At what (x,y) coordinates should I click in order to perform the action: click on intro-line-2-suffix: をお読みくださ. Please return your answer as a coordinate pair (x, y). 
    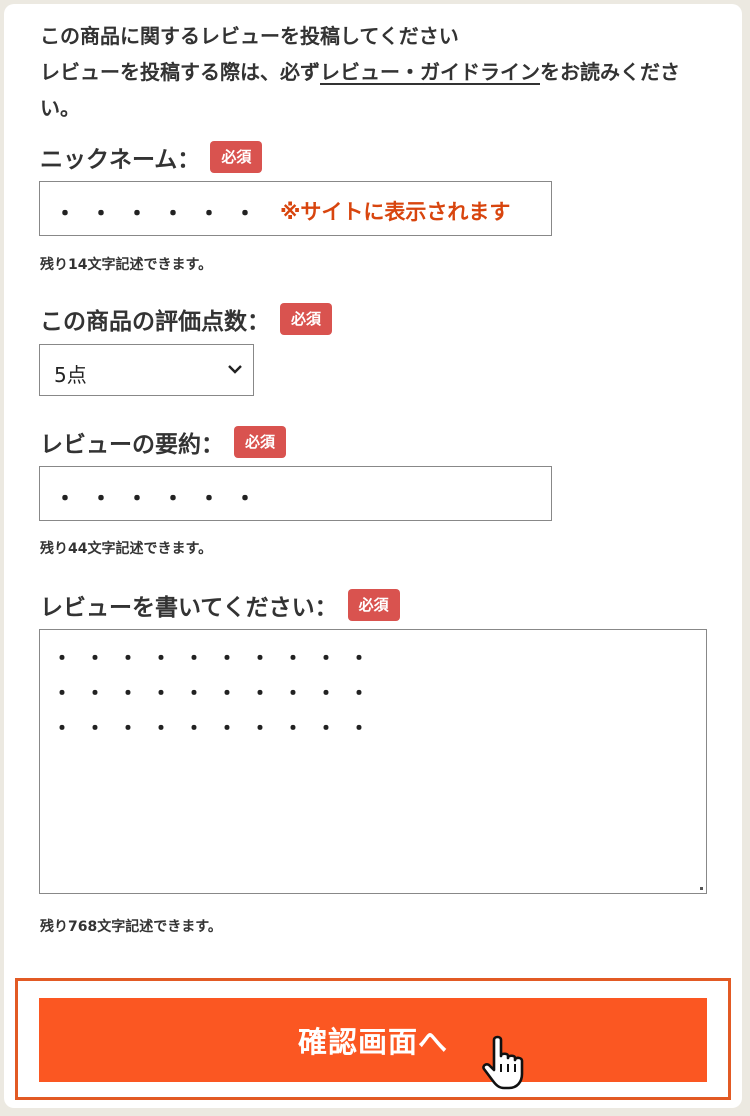
    Looking at the image, I should click on (610, 72).